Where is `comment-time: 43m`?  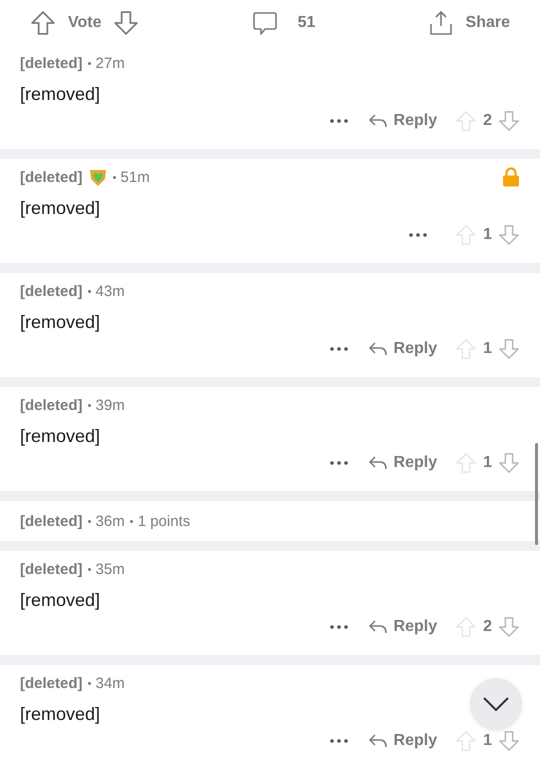 comment-time: 43m is located at coordinates (110, 291).